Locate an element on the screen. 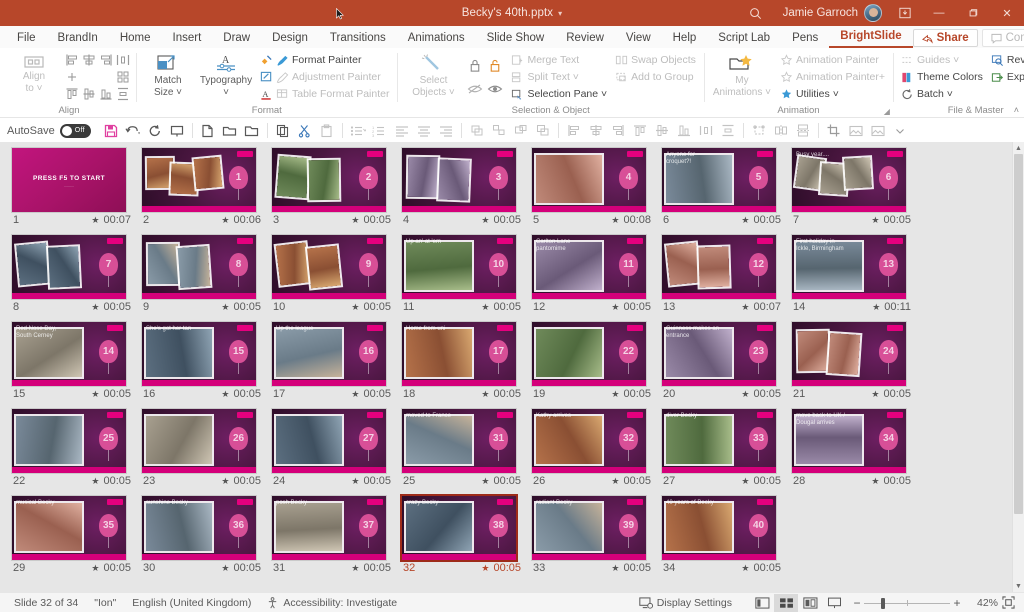 The width and height of the screenshot is (1024, 612). slide-thumbnail-cell: Carlton Lane pantomime 11 12 ★ 00:05 is located at coordinates (593, 274).